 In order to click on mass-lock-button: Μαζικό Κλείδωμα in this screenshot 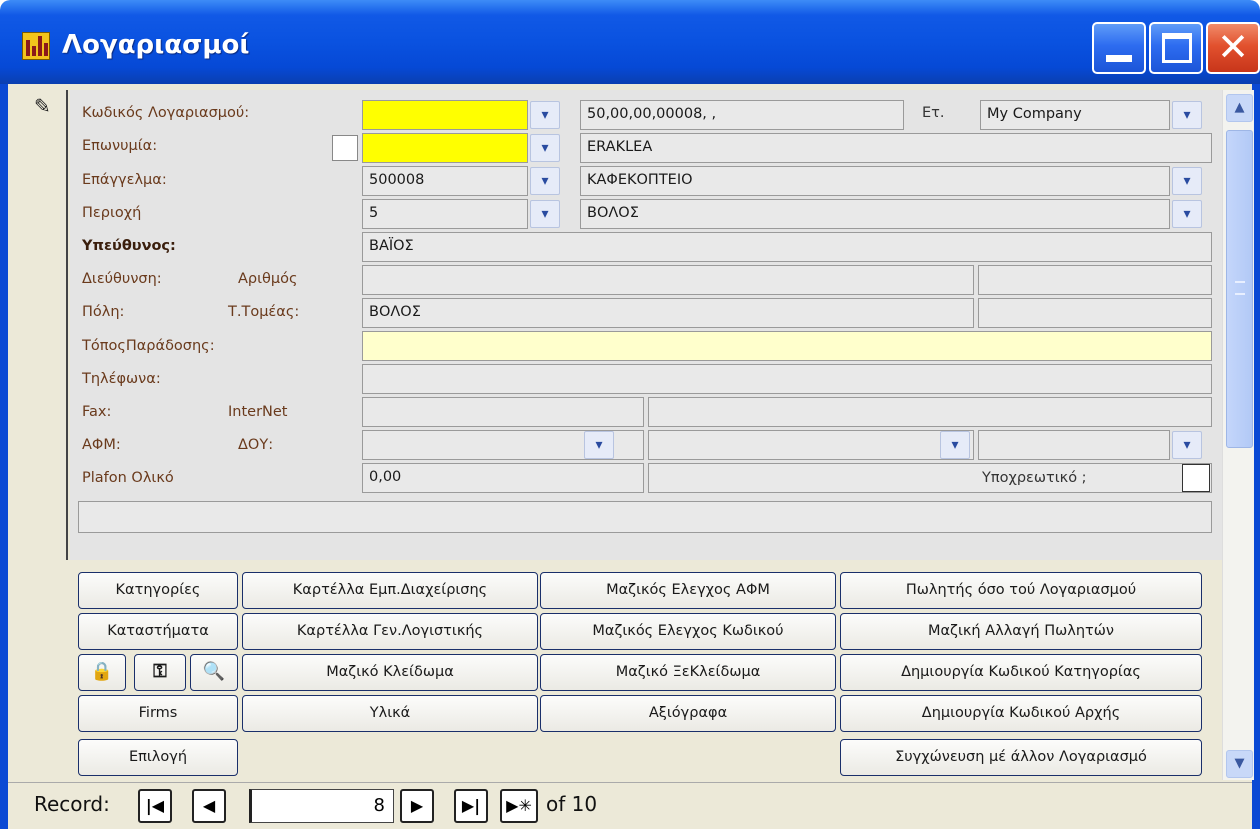, I will do `click(390, 672)`.